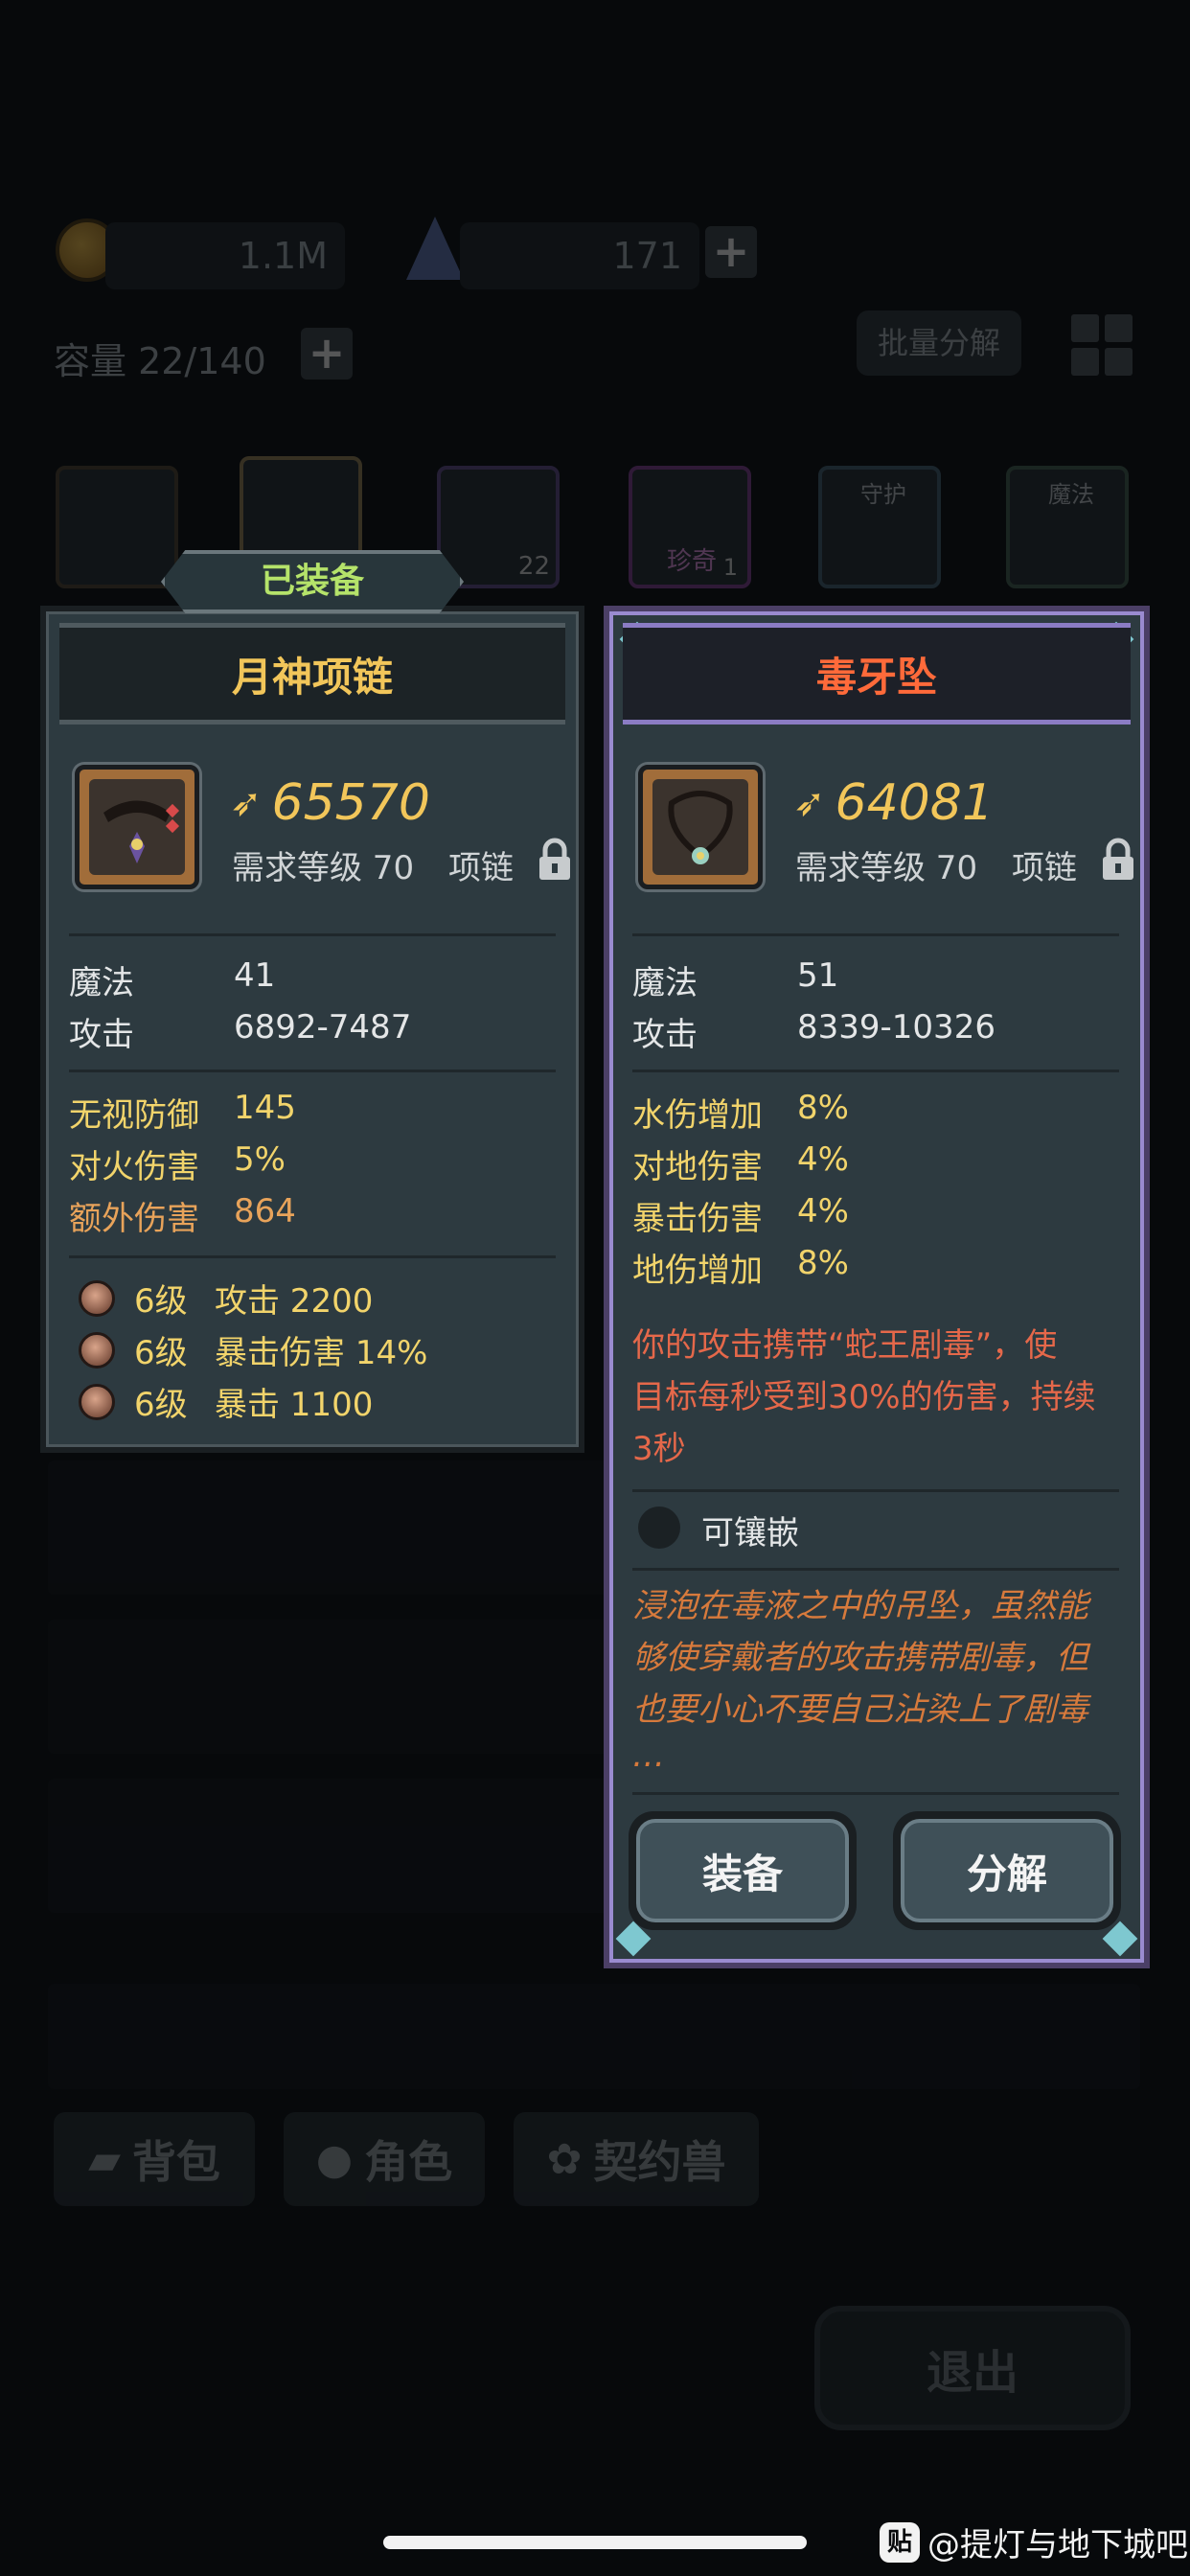 This screenshot has height=2576, width=1190. I want to click on category-tab-guard: 守护, so click(880, 527).